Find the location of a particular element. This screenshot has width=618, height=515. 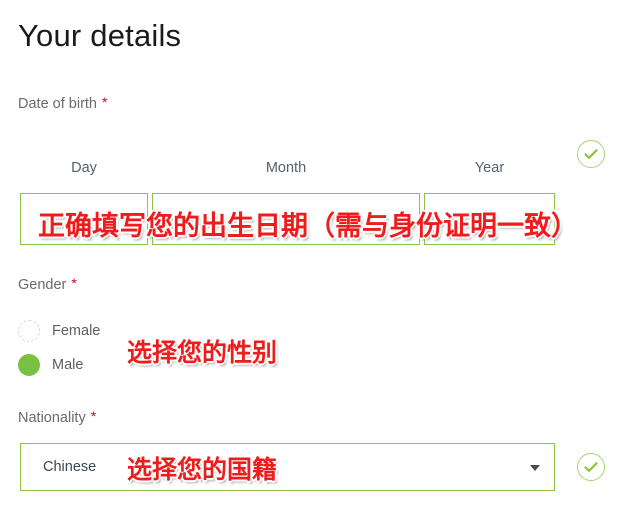

date-of-birth-label: Date of birth * is located at coordinates (62, 103).